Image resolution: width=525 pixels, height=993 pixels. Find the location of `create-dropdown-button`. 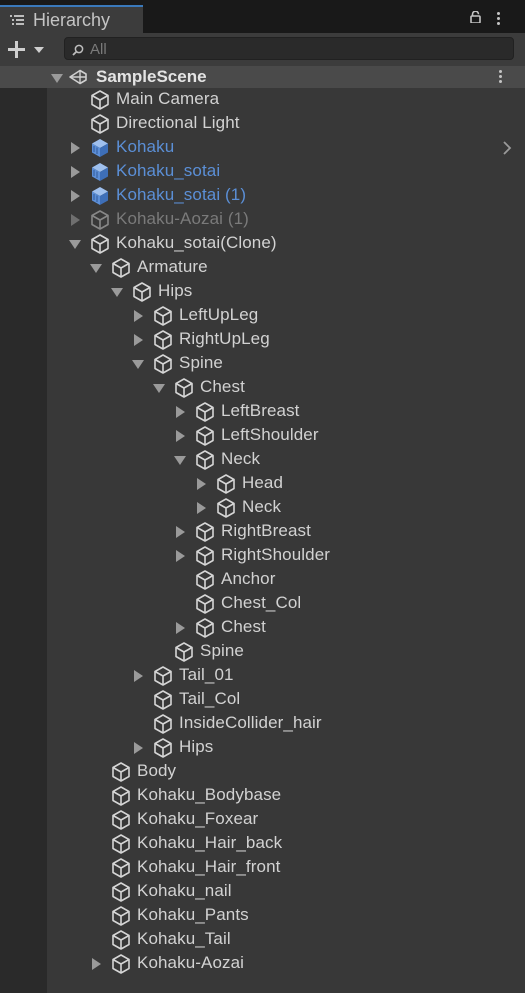

create-dropdown-button is located at coordinates (27, 49).